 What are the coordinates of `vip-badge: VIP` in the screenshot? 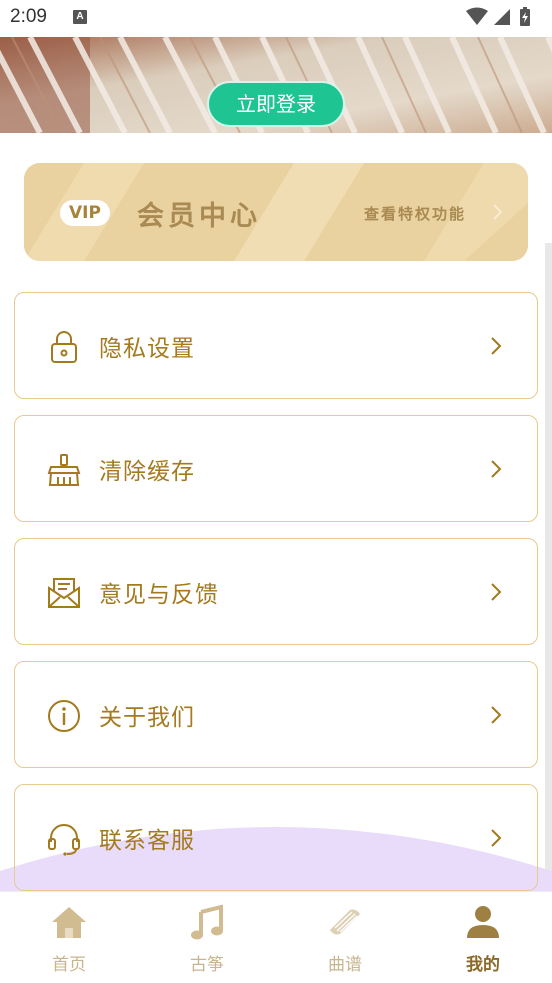 It's located at (85, 213).